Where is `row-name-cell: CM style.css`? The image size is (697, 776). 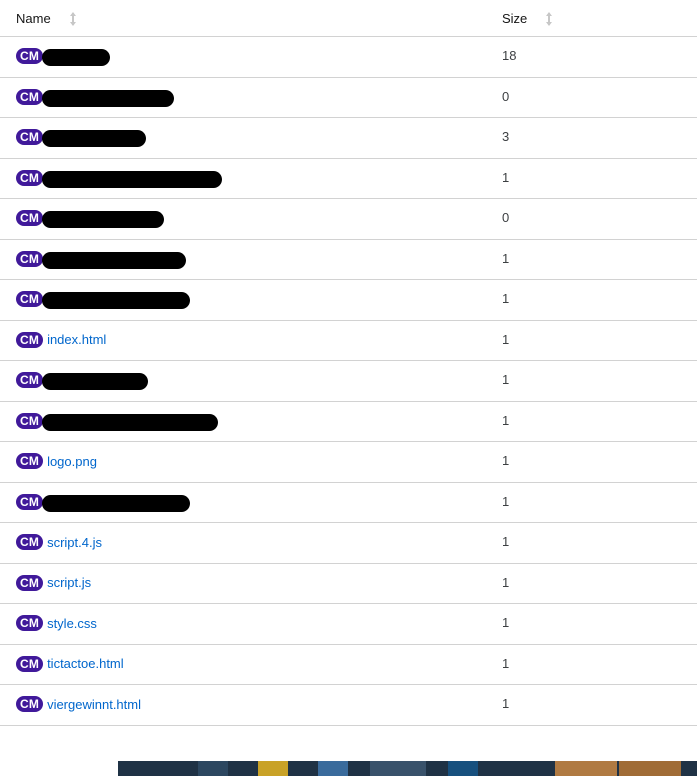 row-name-cell: CM style.css is located at coordinates (56, 623).